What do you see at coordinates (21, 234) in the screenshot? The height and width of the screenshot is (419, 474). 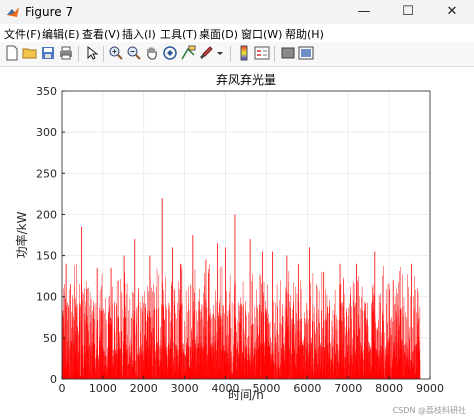 I see `y-axis-label: 功率/kW` at bounding box center [21, 234].